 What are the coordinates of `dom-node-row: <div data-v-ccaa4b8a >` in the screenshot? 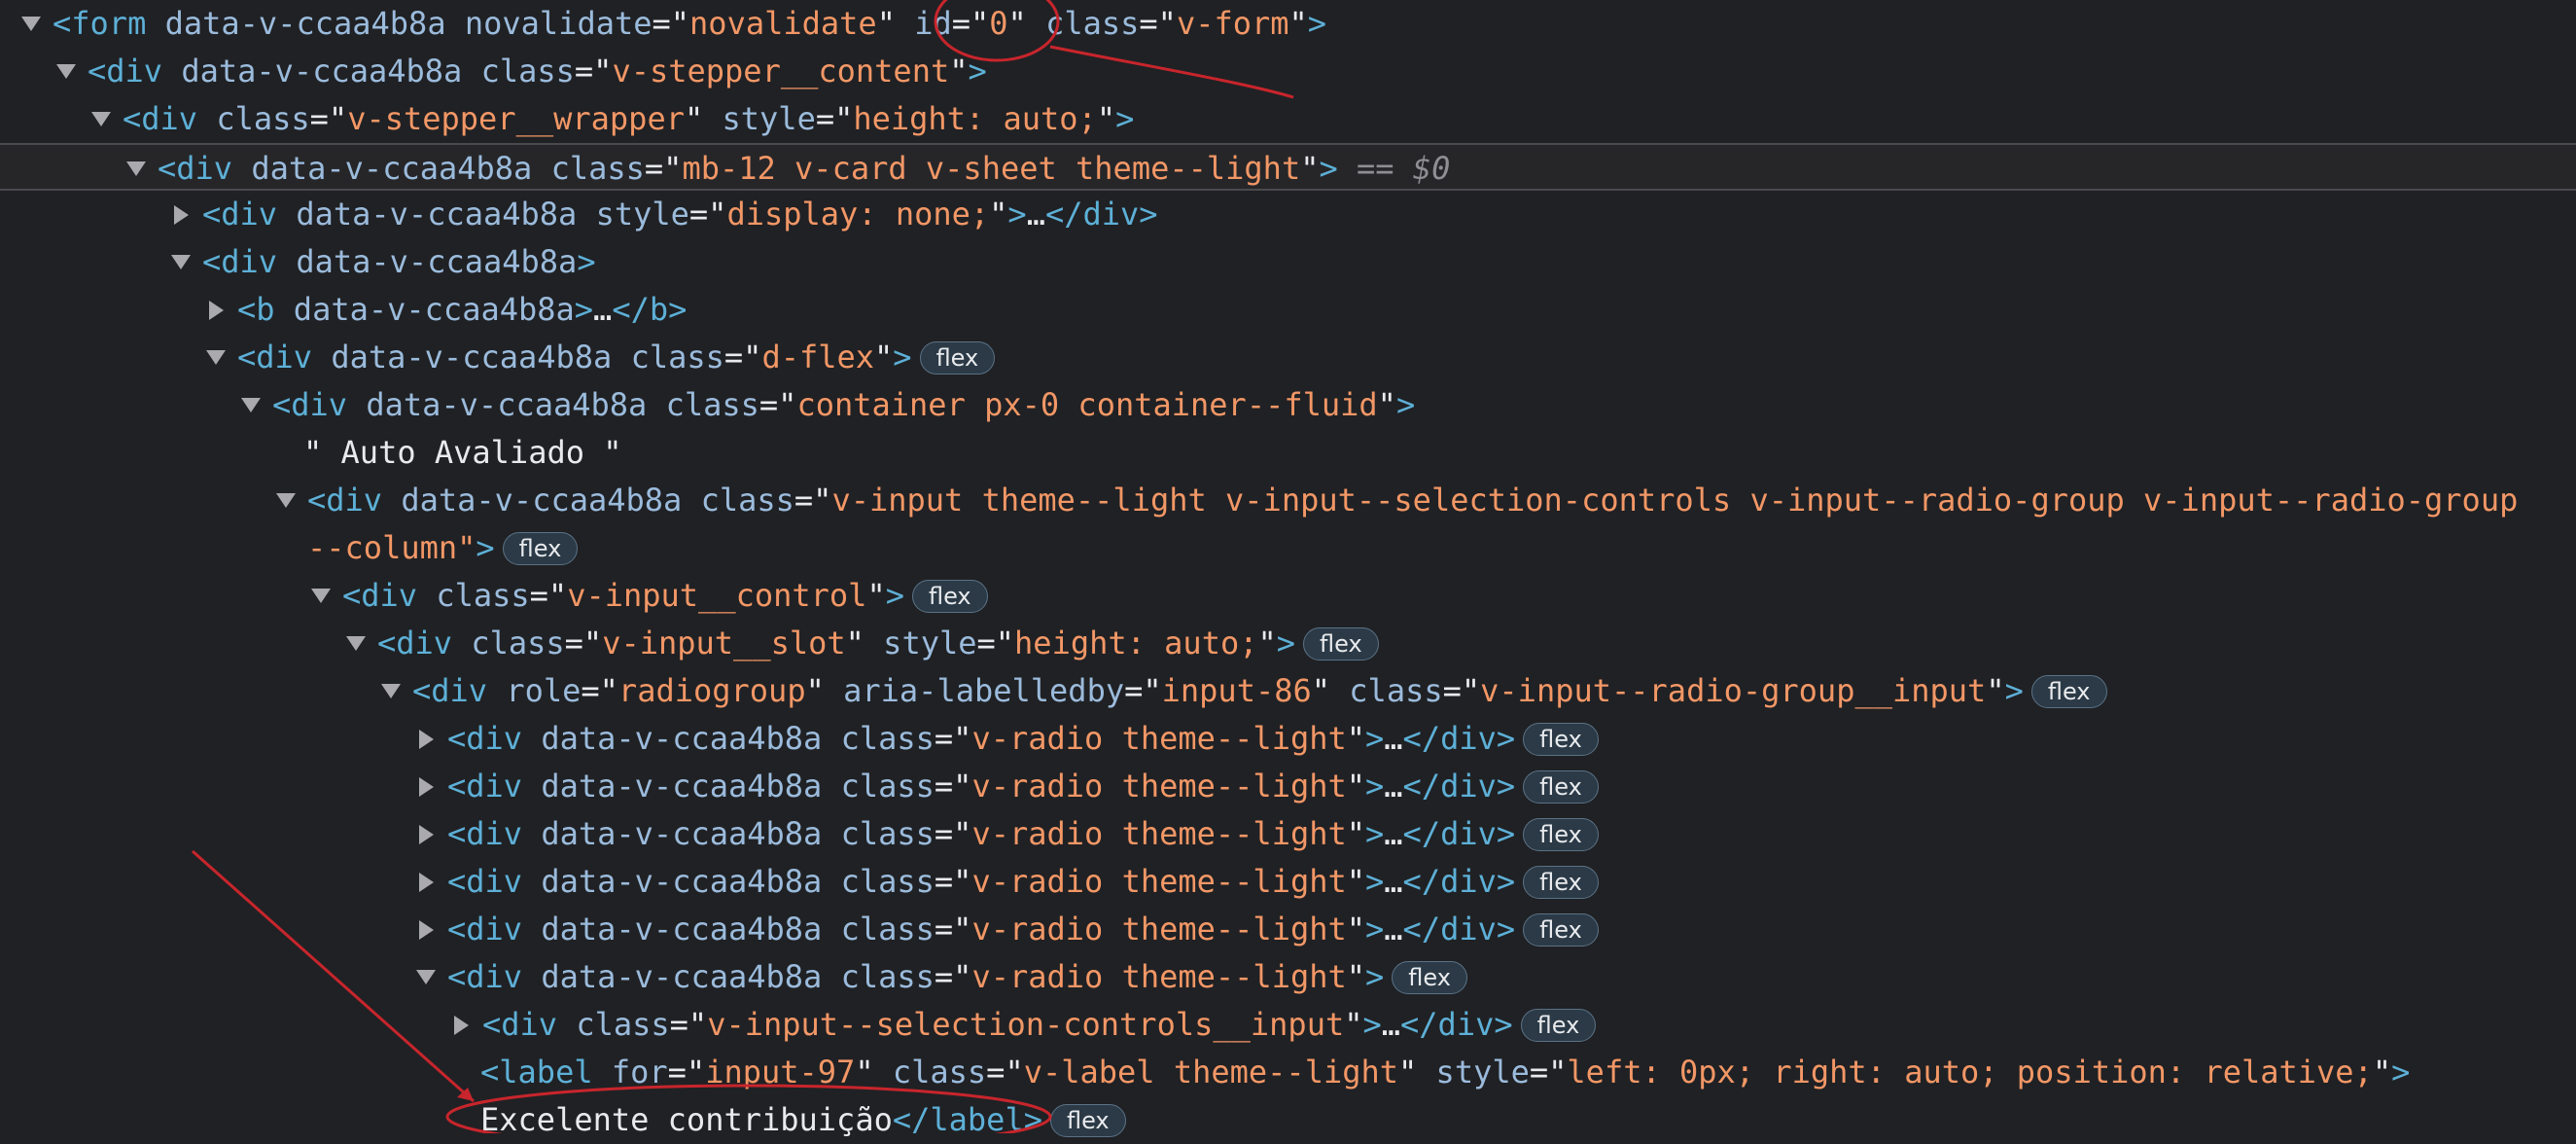 It's located at (1288, 262).